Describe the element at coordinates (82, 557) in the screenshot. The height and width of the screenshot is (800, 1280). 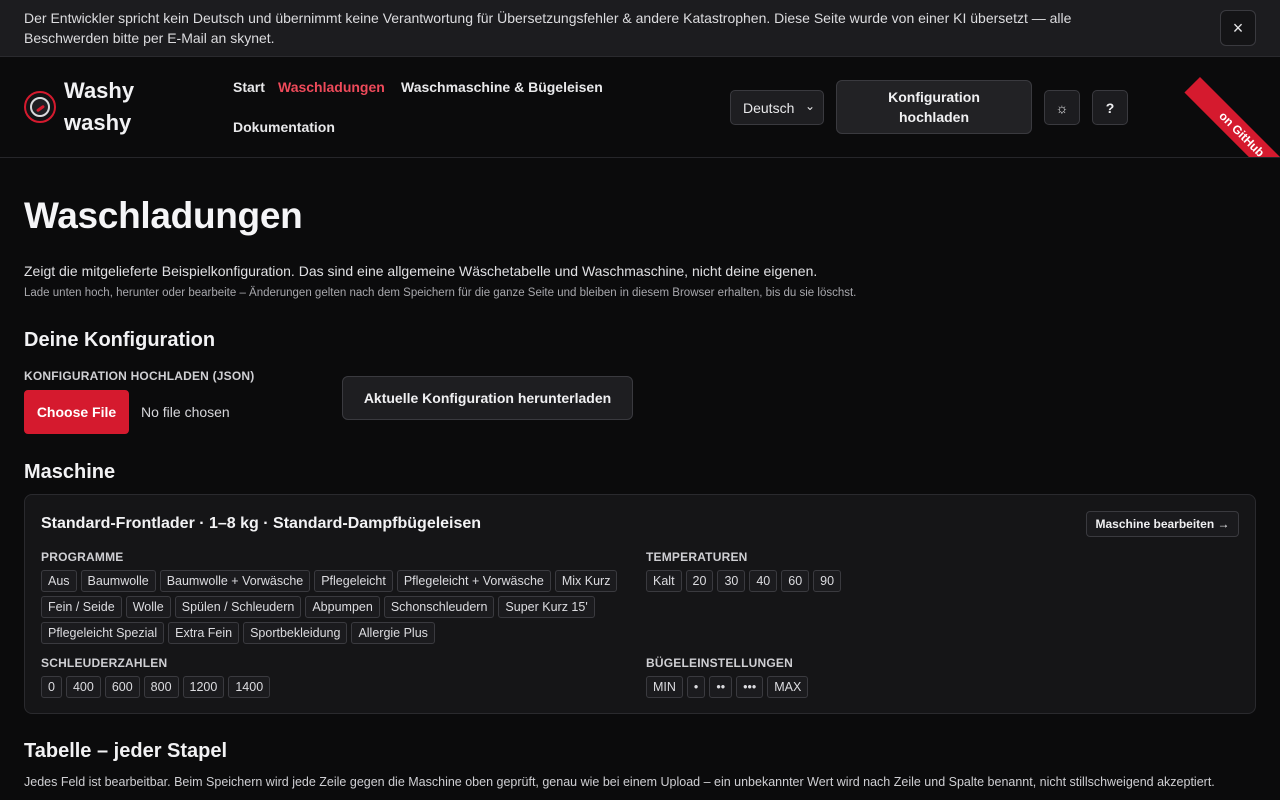
I see `programs-label: PROGRAMME` at that location.